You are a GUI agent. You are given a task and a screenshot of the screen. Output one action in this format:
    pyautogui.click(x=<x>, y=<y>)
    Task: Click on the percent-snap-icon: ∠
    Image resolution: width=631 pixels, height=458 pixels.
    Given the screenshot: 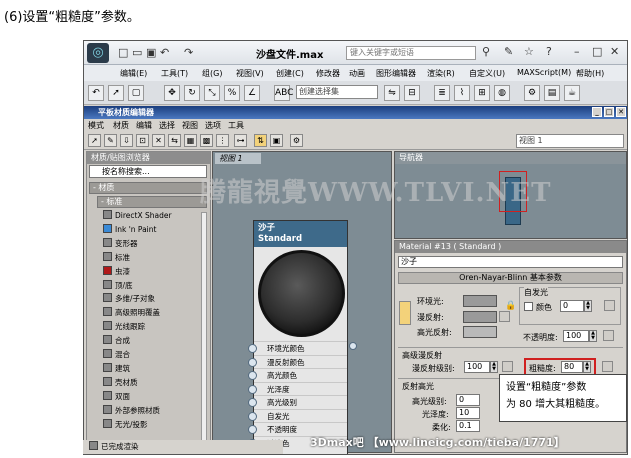 What is the action you would take?
    pyautogui.click(x=252, y=93)
    